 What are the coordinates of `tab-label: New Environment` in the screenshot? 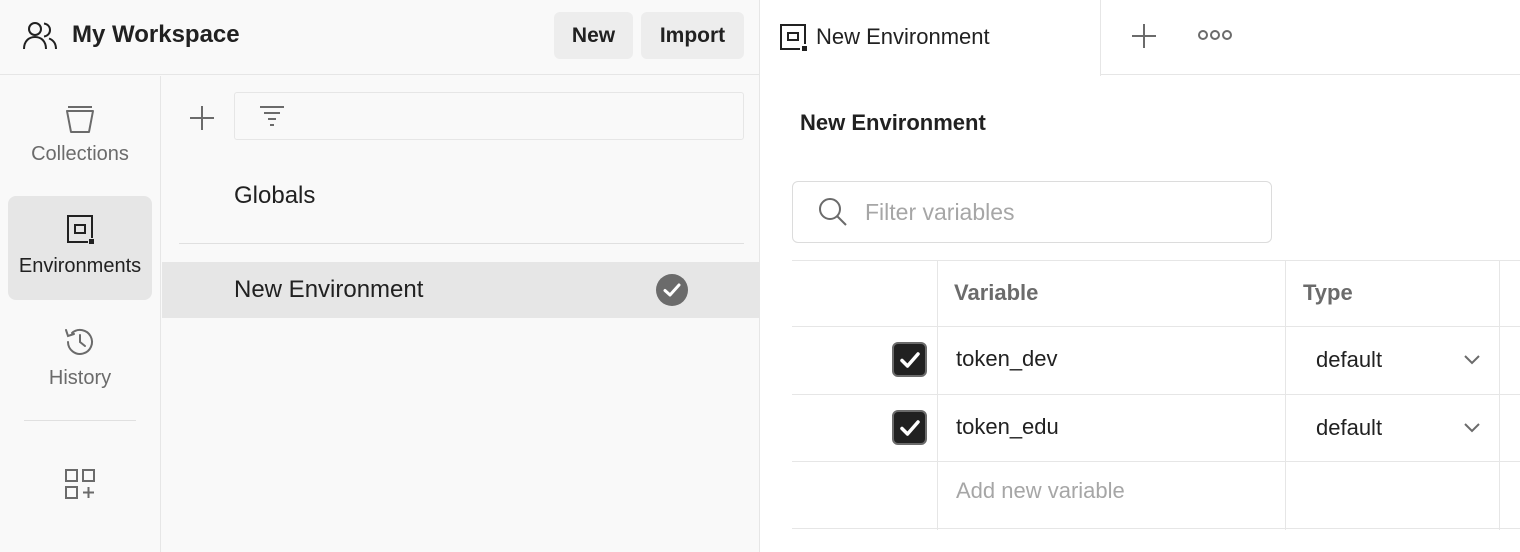 It's located at (903, 36).